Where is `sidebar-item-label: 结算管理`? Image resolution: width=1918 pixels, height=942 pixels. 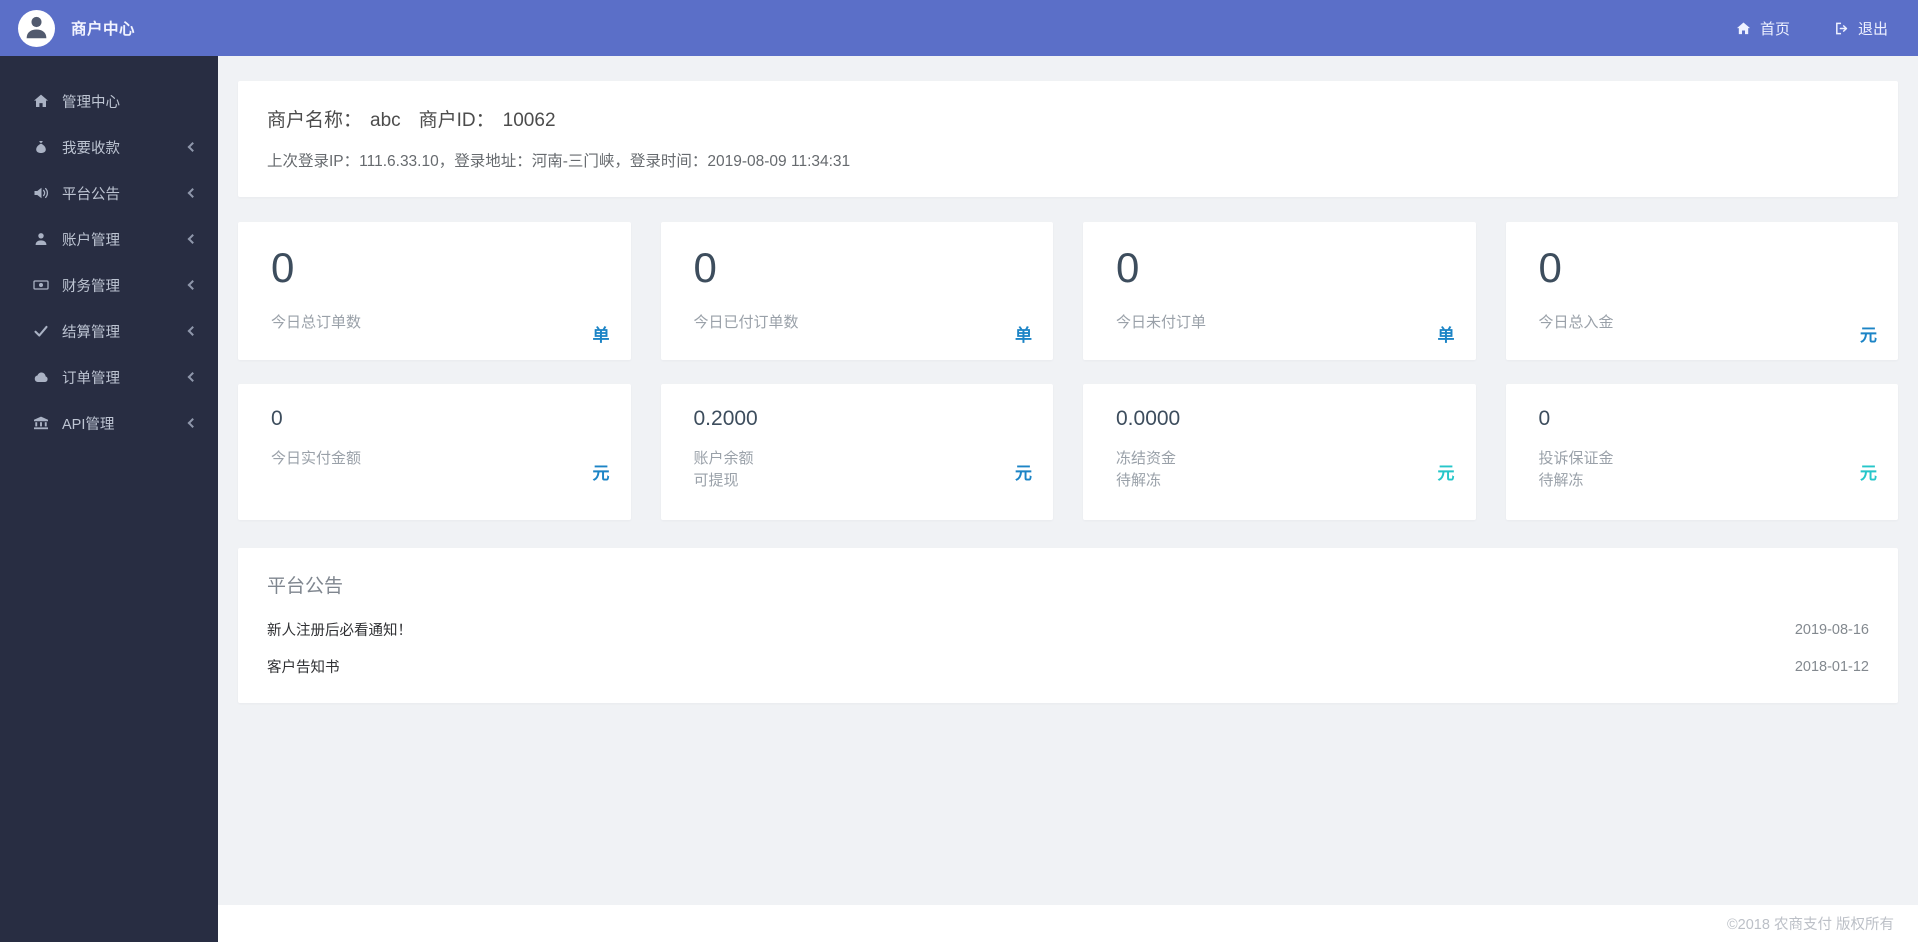 sidebar-item-label: 结算管理 is located at coordinates (91, 332).